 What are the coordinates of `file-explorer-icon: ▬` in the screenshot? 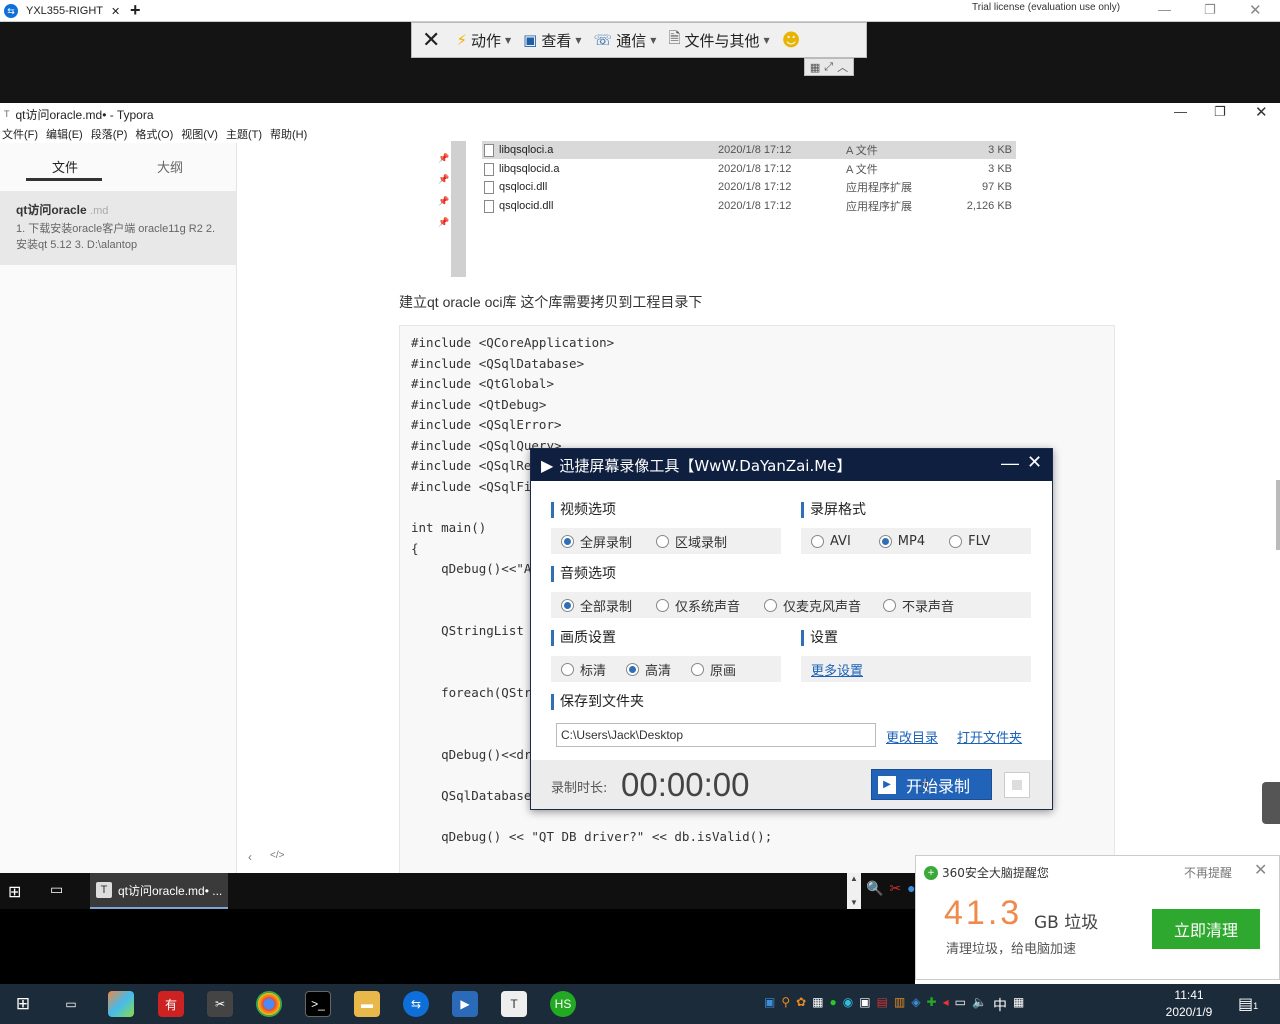 It's located at (367, 1004).